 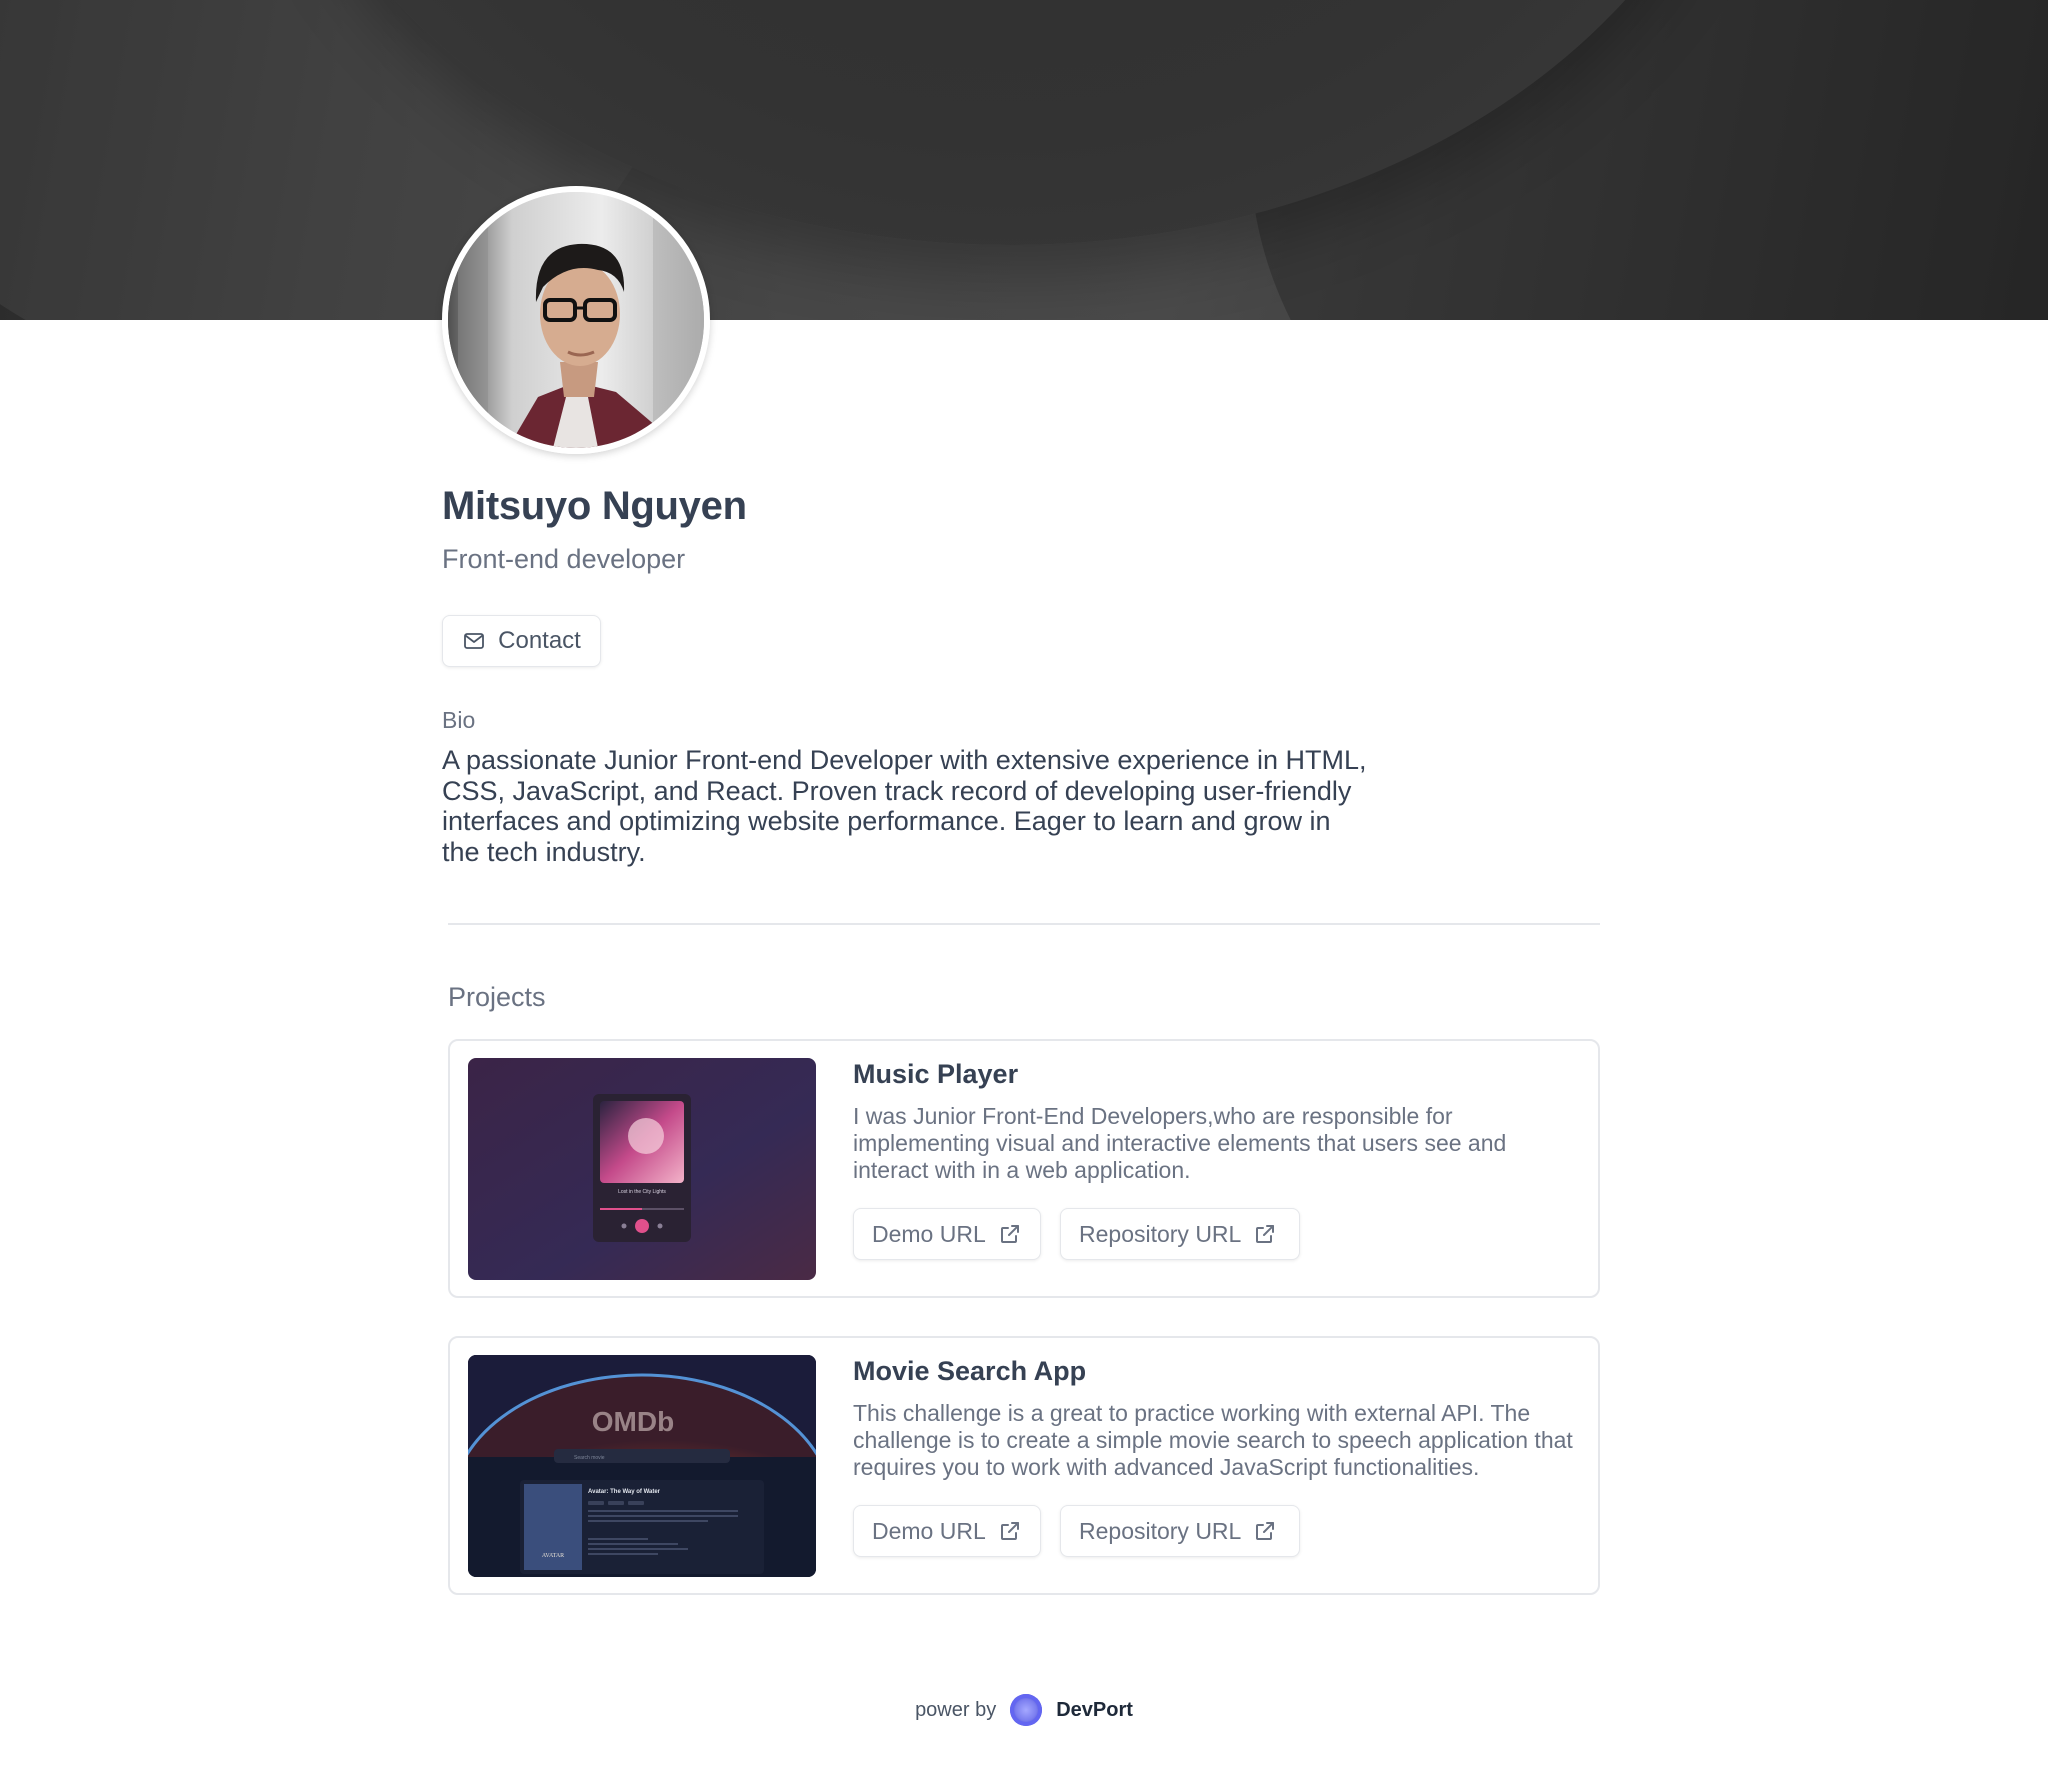 I want to click on thumb-song-title: Lost in the City Lights, so click(x=642, y=1192).